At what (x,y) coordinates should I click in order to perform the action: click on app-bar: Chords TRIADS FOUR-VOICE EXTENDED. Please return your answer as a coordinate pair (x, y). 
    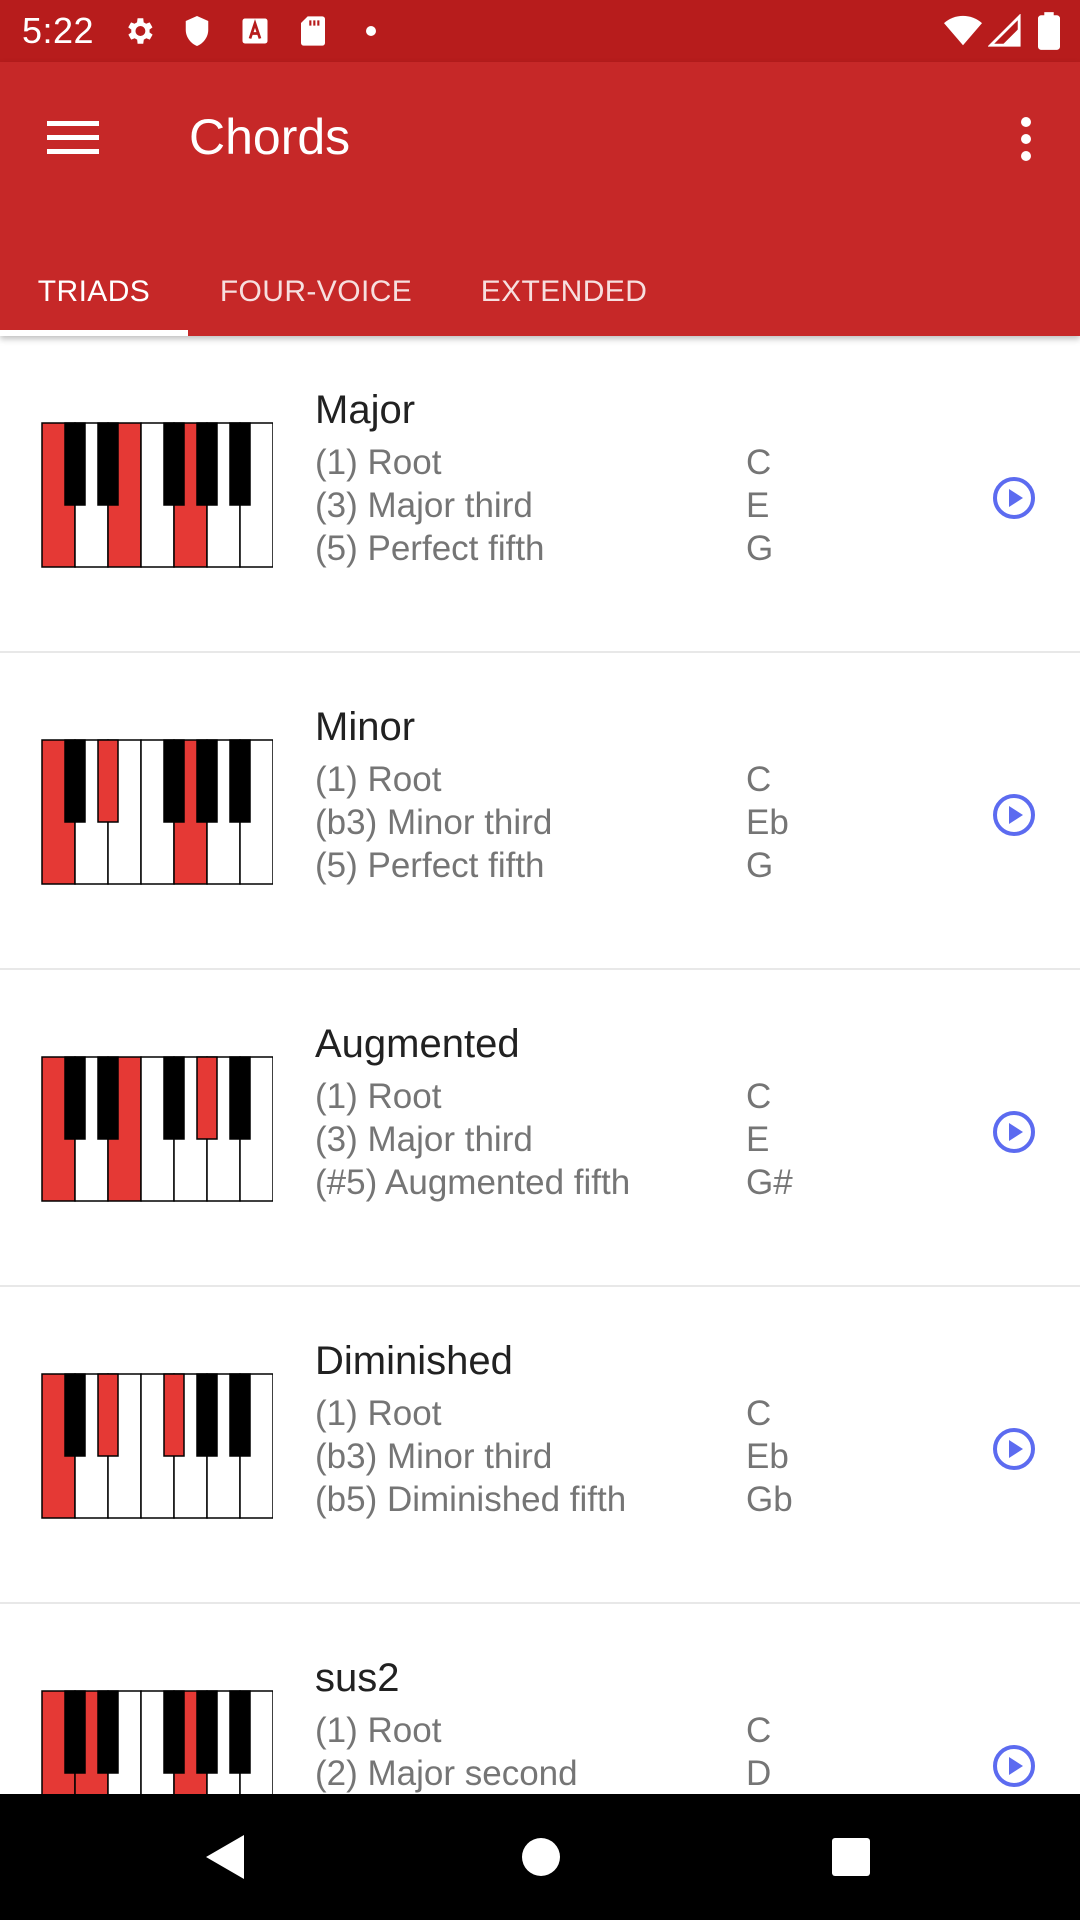
    Looking at the image, I should click on (540, 199).